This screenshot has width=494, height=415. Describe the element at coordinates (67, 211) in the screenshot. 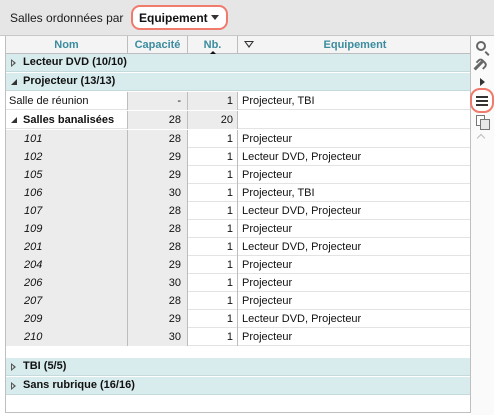

I see `cell-nom: 107` at that location.